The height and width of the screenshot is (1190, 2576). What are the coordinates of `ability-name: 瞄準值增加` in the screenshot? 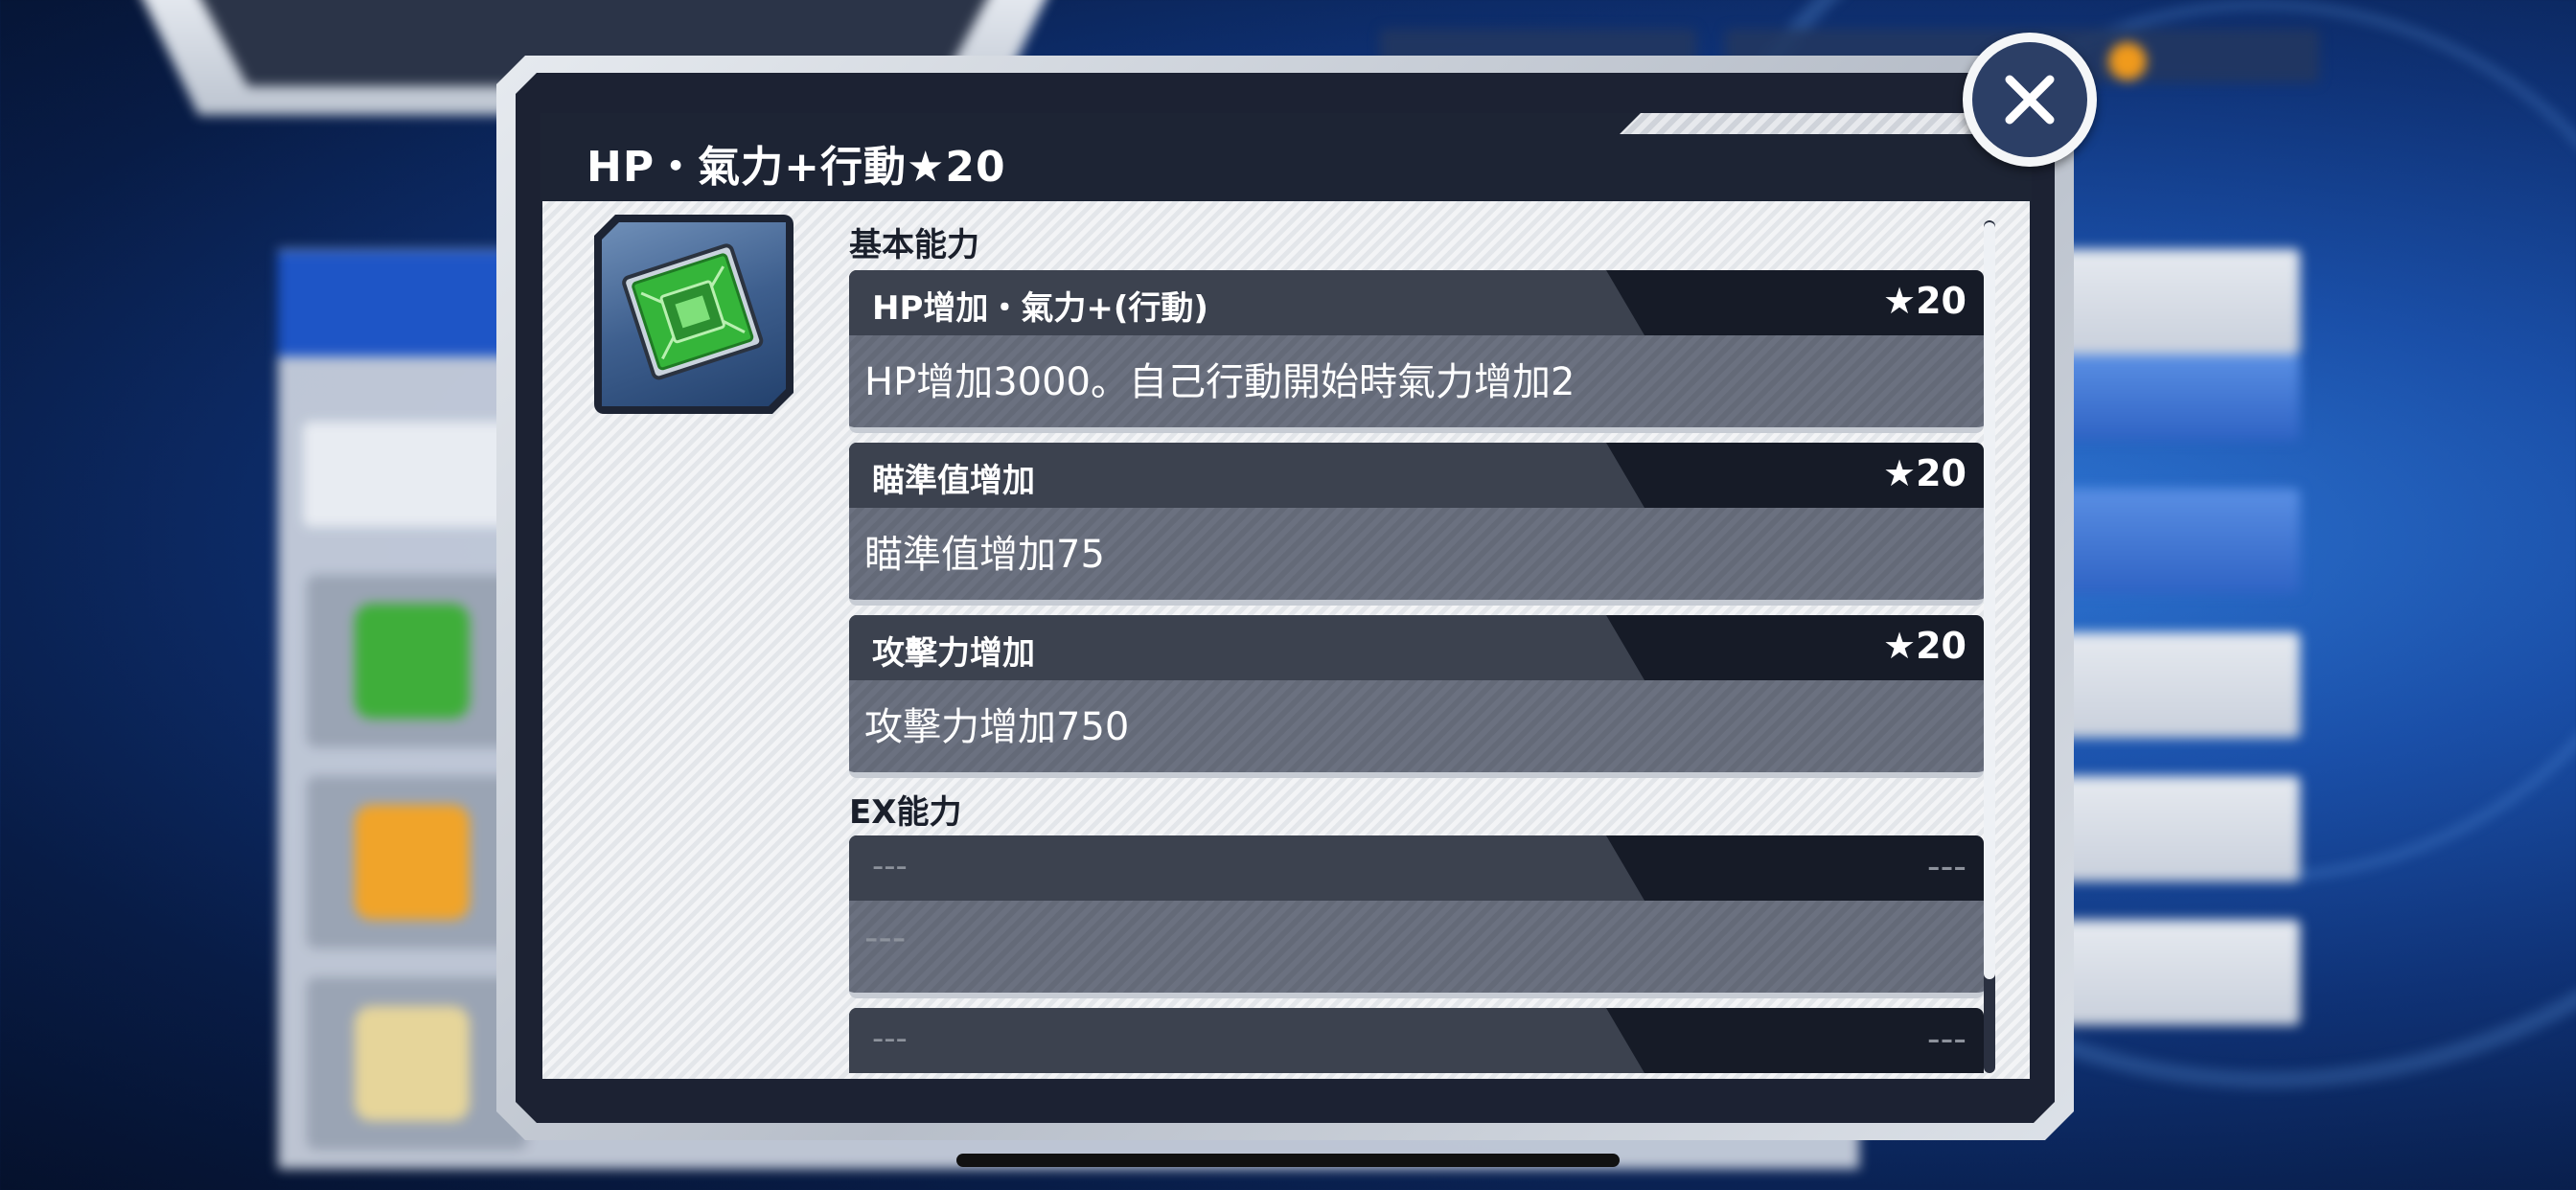 It's located at (953, 481).